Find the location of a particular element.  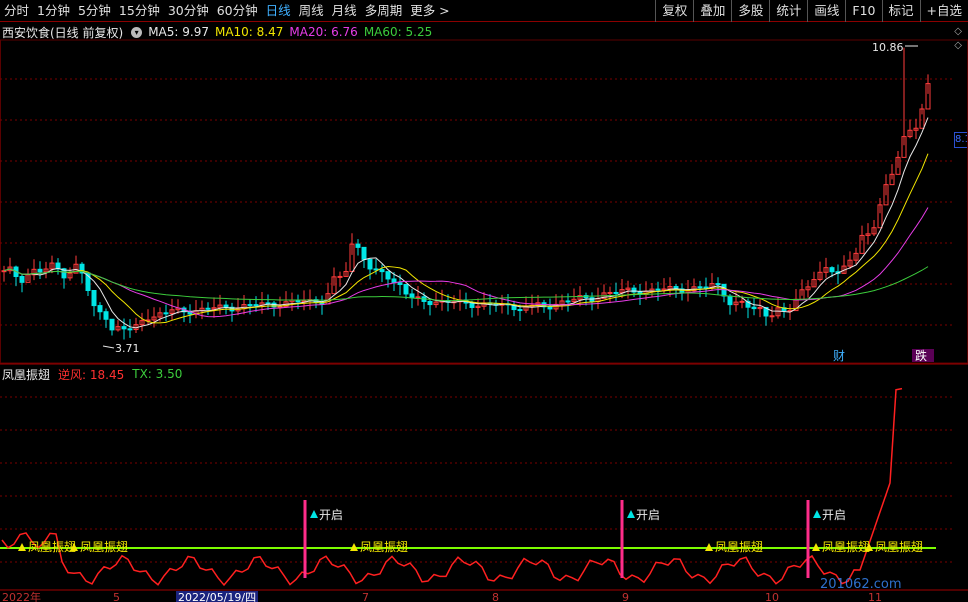

toolbar-button-6: 标记 is located at coordinates (900, 11).